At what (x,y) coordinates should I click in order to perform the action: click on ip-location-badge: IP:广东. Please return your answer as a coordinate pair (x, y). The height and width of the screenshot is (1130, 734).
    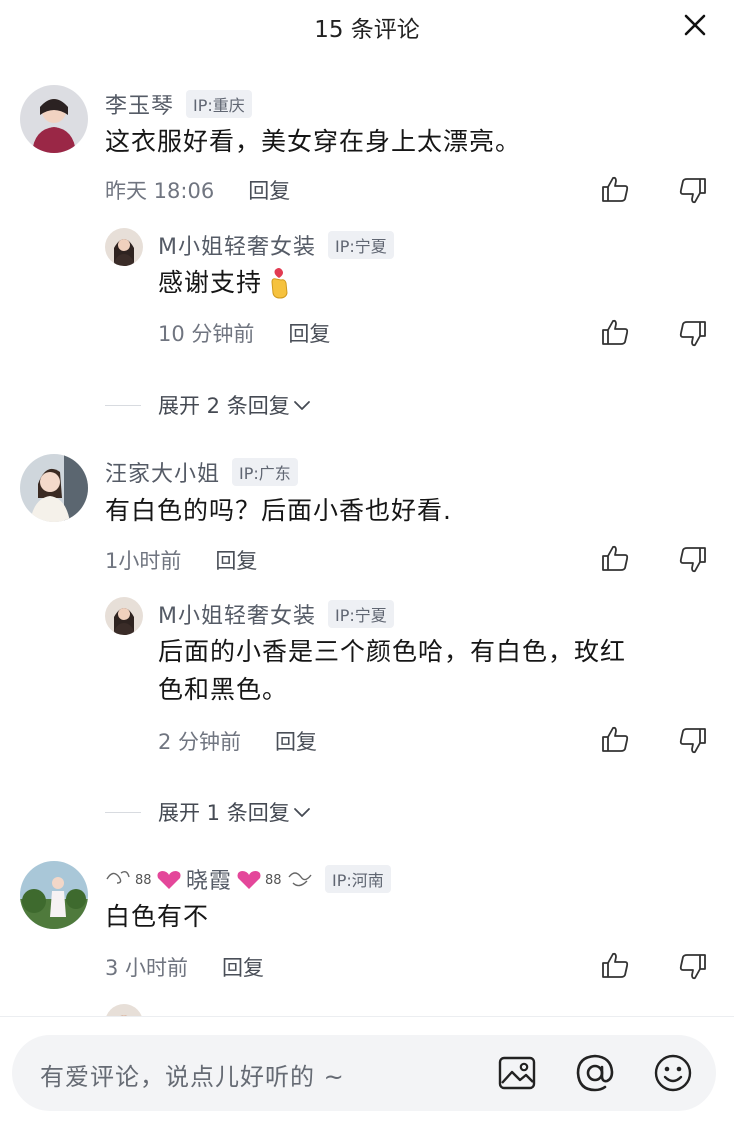
    Looking at the image, I should click on (265, 472).